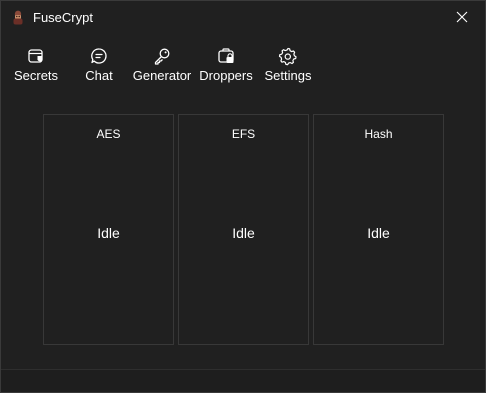 Image resolution: width=486 pixels, height=393 pixels. What do you see at coordinates (108, 134) in the screenshot?
I see `panel-title: AES` at bounding box center [108, 134].